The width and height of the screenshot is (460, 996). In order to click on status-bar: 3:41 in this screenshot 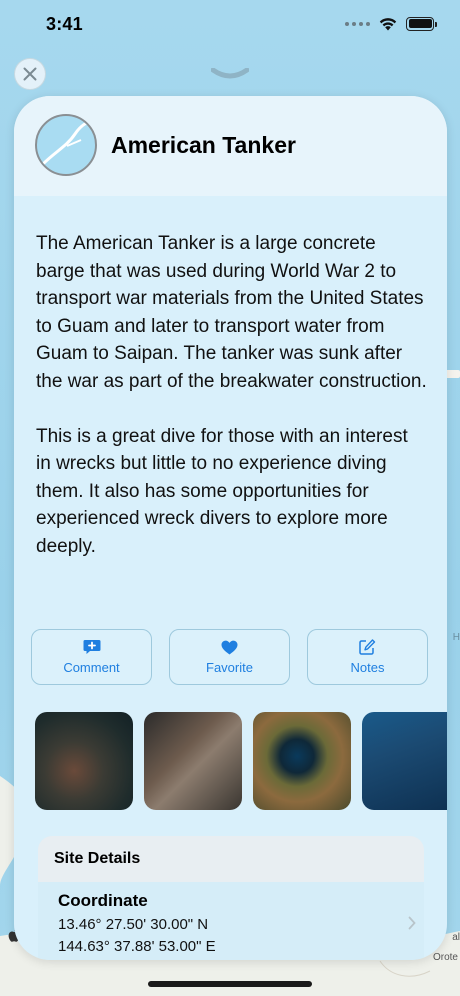, I will do `click(230, 25)`.